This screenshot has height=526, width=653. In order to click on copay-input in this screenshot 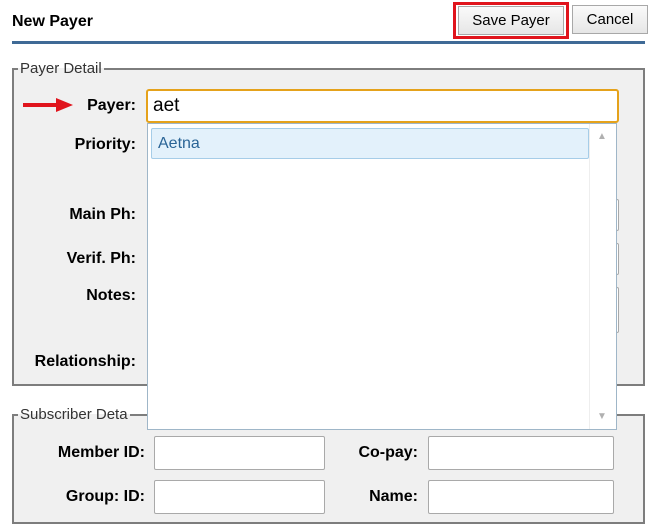, I will do `click(521, 453)`.